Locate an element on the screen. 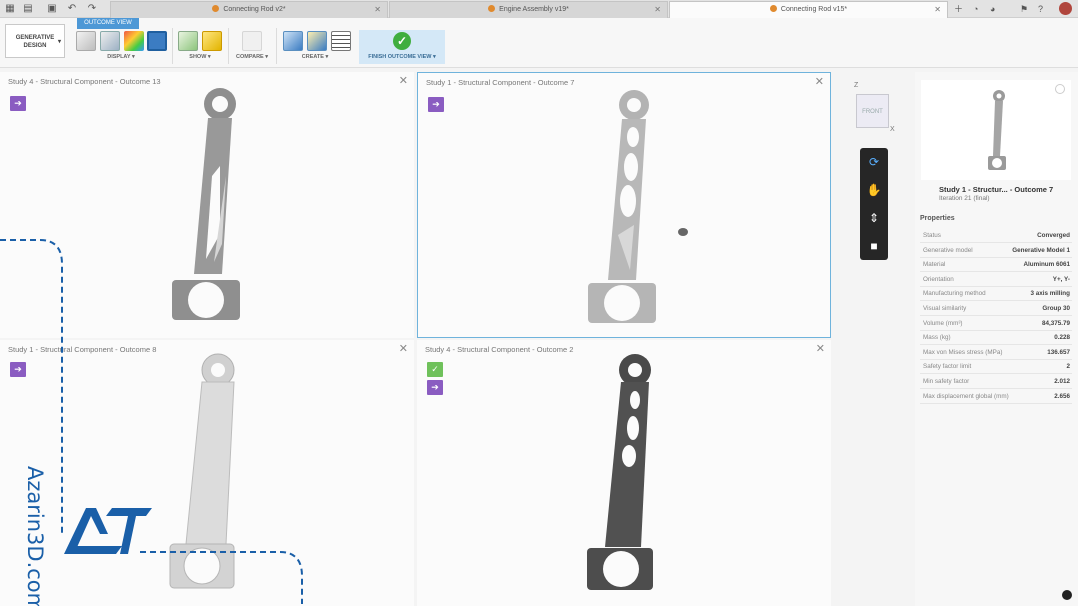 The image size is (1078, 606). solid-display-icon is located at coordinates (86, 41).